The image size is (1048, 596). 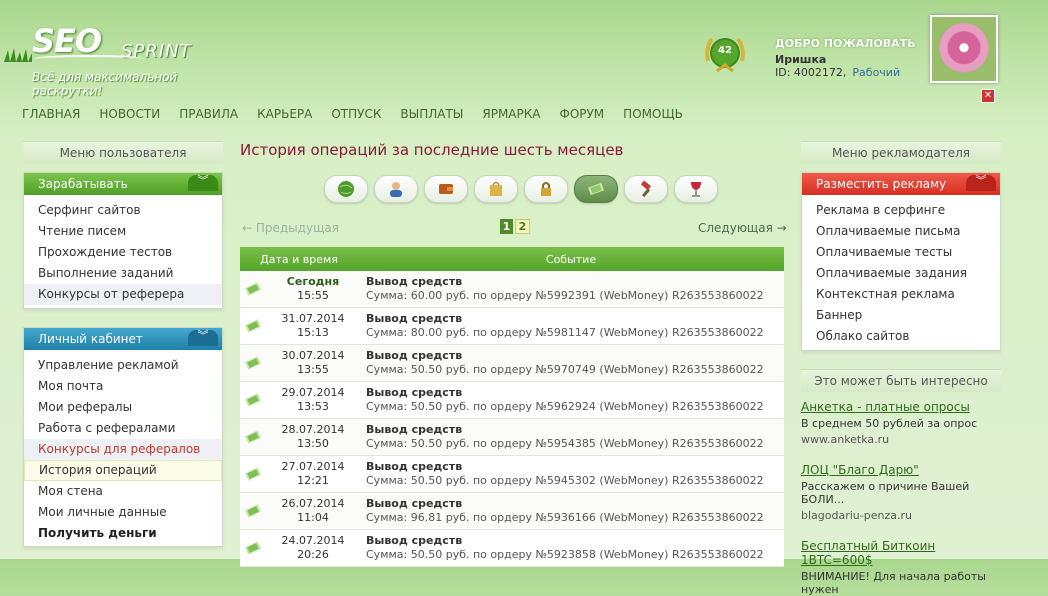 What do you see at coordinates (123, 386) in the screenshot?
I see `menu-mail: Моя почта` at bounding box center [123, 386].